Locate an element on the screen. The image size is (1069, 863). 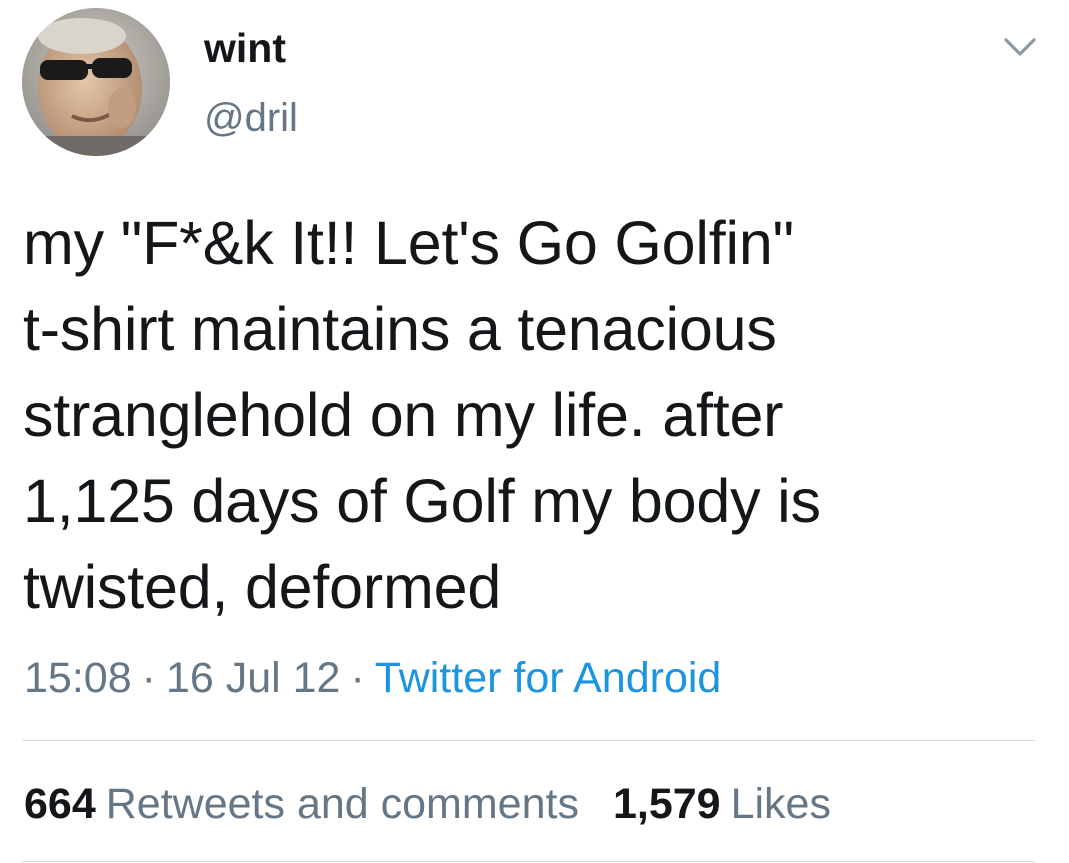
tweet-stats: 664 Retweets and comments 1,579 Likes is located at coordinates (444, 804).